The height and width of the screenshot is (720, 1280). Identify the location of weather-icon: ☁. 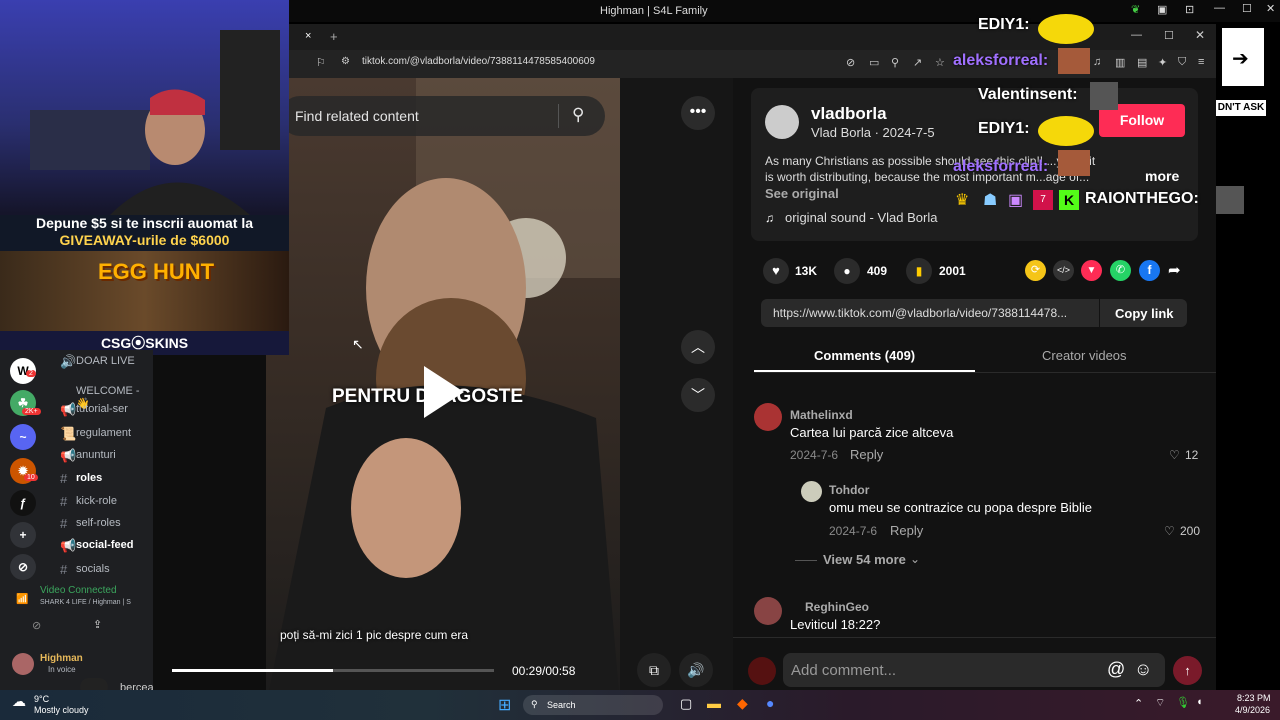
(19, 701).